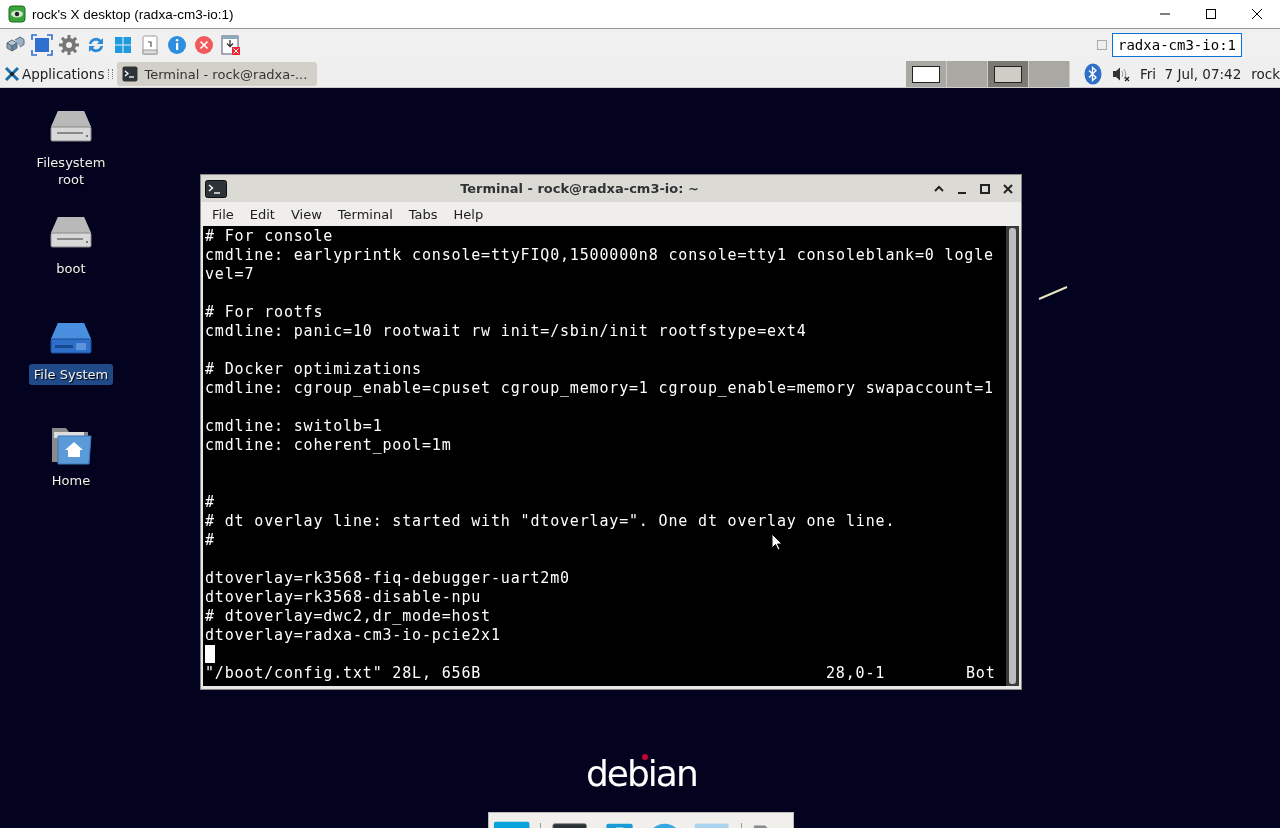 This screenshot has width=1280, height=828. Describe the element at coordinates (1012, 456) in the screenshot. I see `scrollbar-thumb` at that location.